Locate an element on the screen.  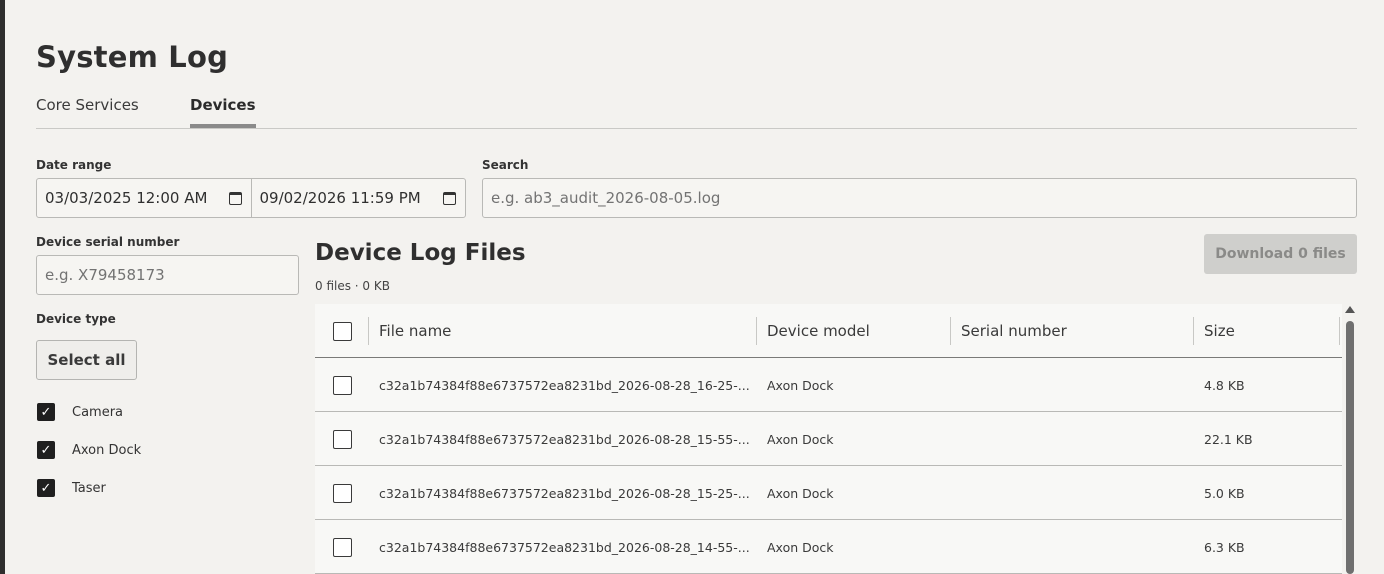
window-left-edge is located at coordinates (2, 287).